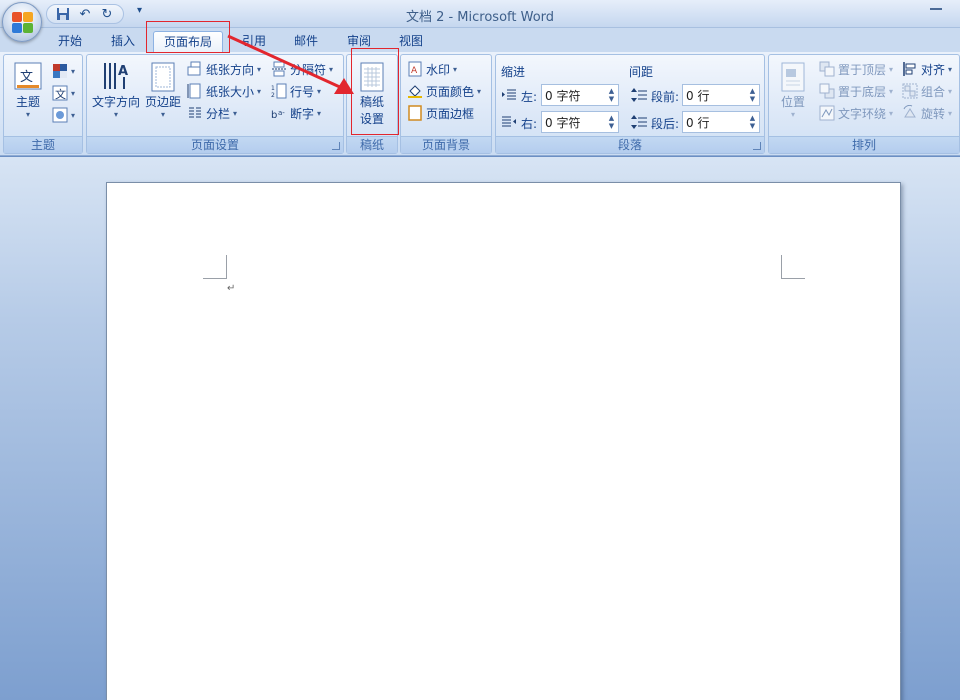 This screenshot has height=700, width=960. I want to click on office-button, so click(22, 22).